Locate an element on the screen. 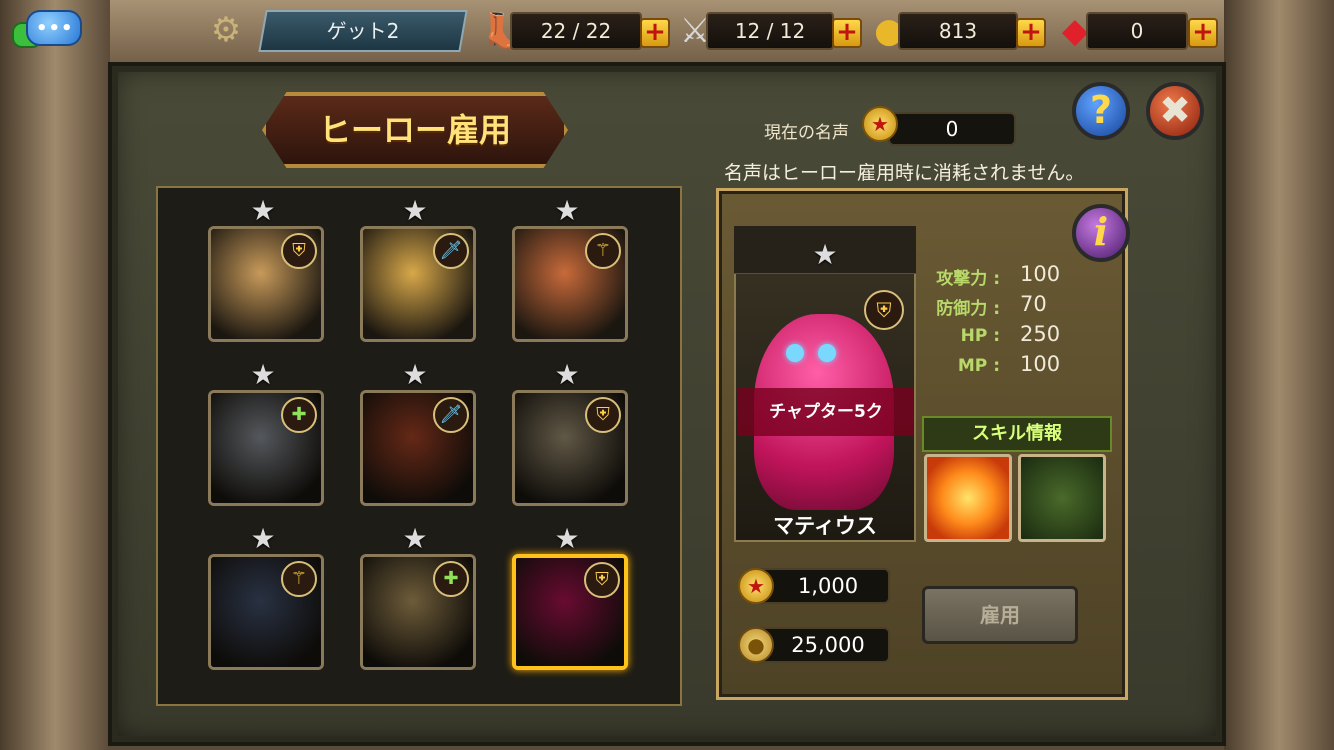  add-gems-button: + is located at coordinates (1203, 33).